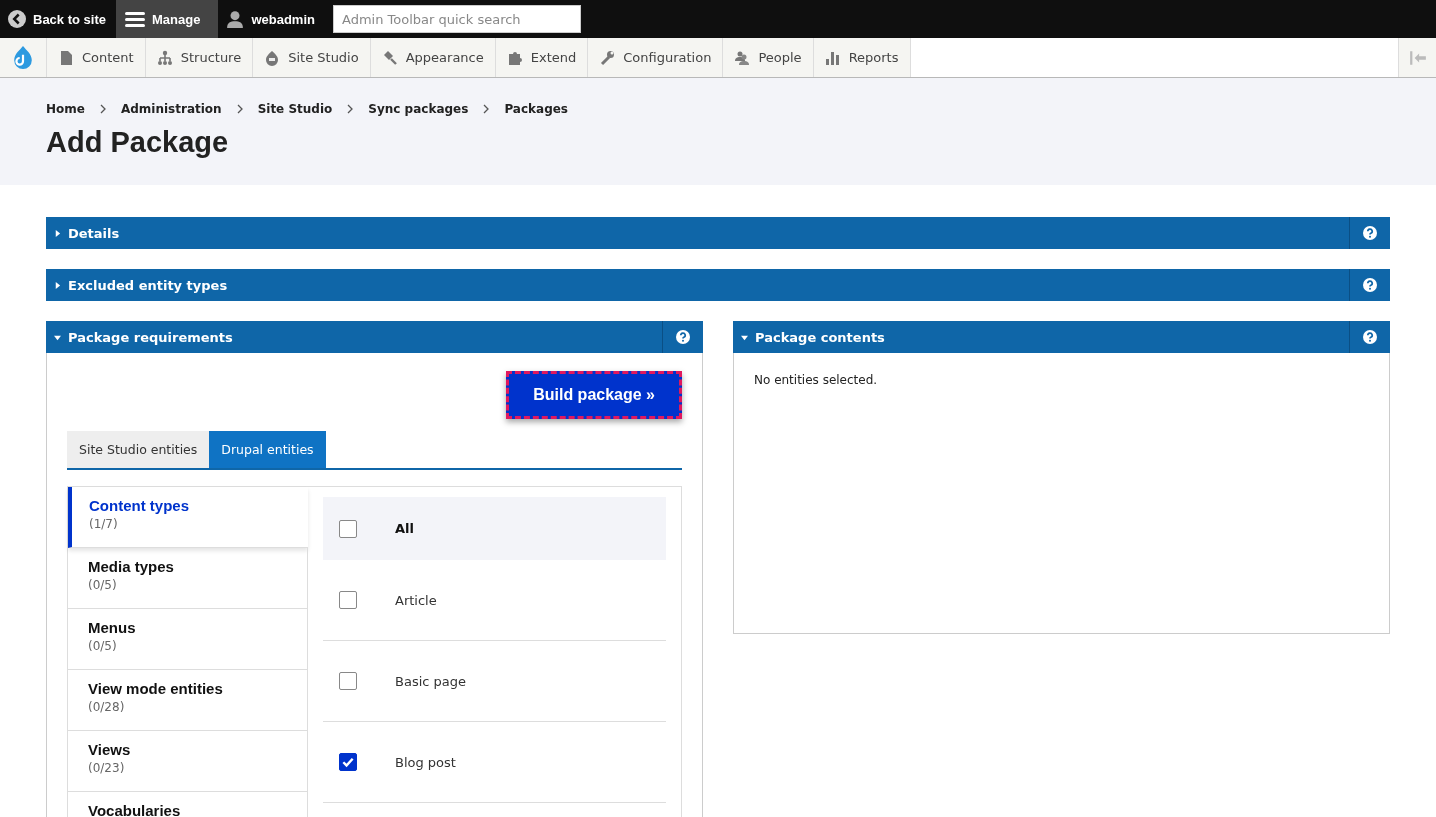  Describe the element at coordinates (58, 19) in the screenshot. I see `back-to-site-link: Back to site` at that location.